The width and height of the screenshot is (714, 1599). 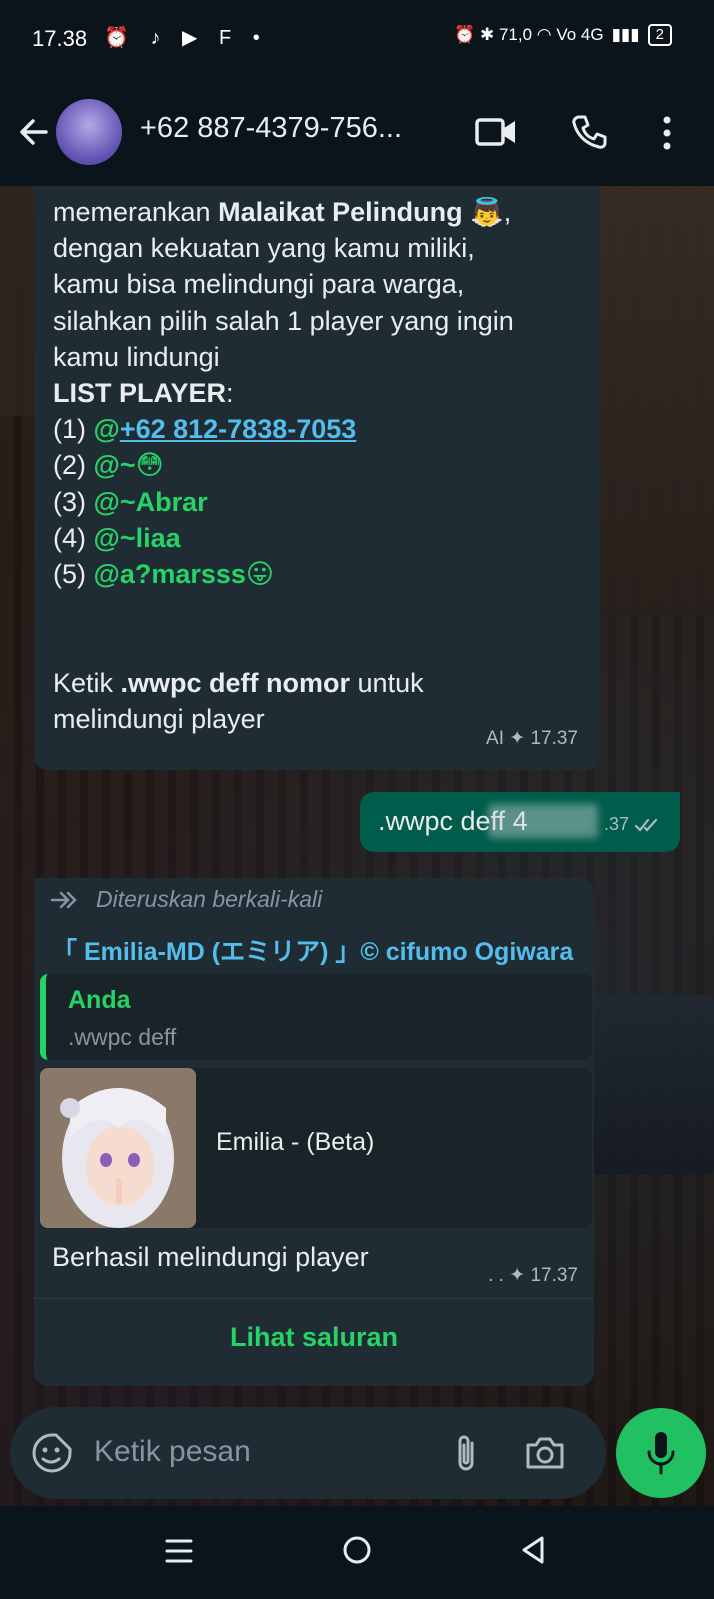 What do you see at coordinates (545, 1453) in the screenshot?
I see `camera-icon` at bounding box center [545, 1453].